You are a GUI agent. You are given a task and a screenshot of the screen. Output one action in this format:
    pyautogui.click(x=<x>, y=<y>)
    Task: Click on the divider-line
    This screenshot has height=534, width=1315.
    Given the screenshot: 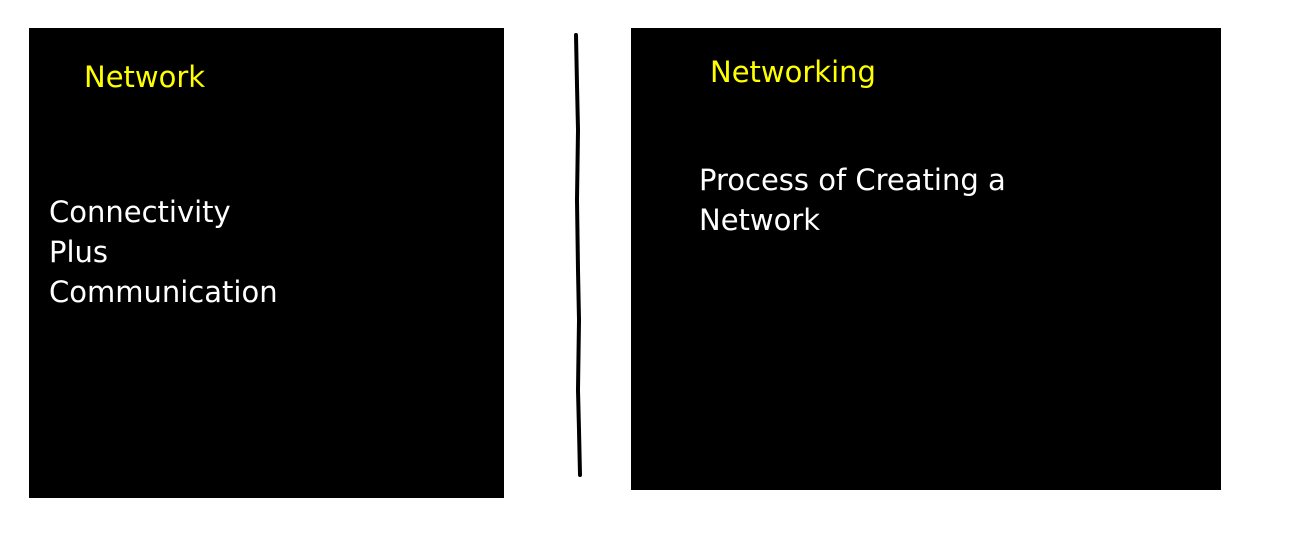 What is the action you would take?
    pyautogui.click(x=578, y=255)
    